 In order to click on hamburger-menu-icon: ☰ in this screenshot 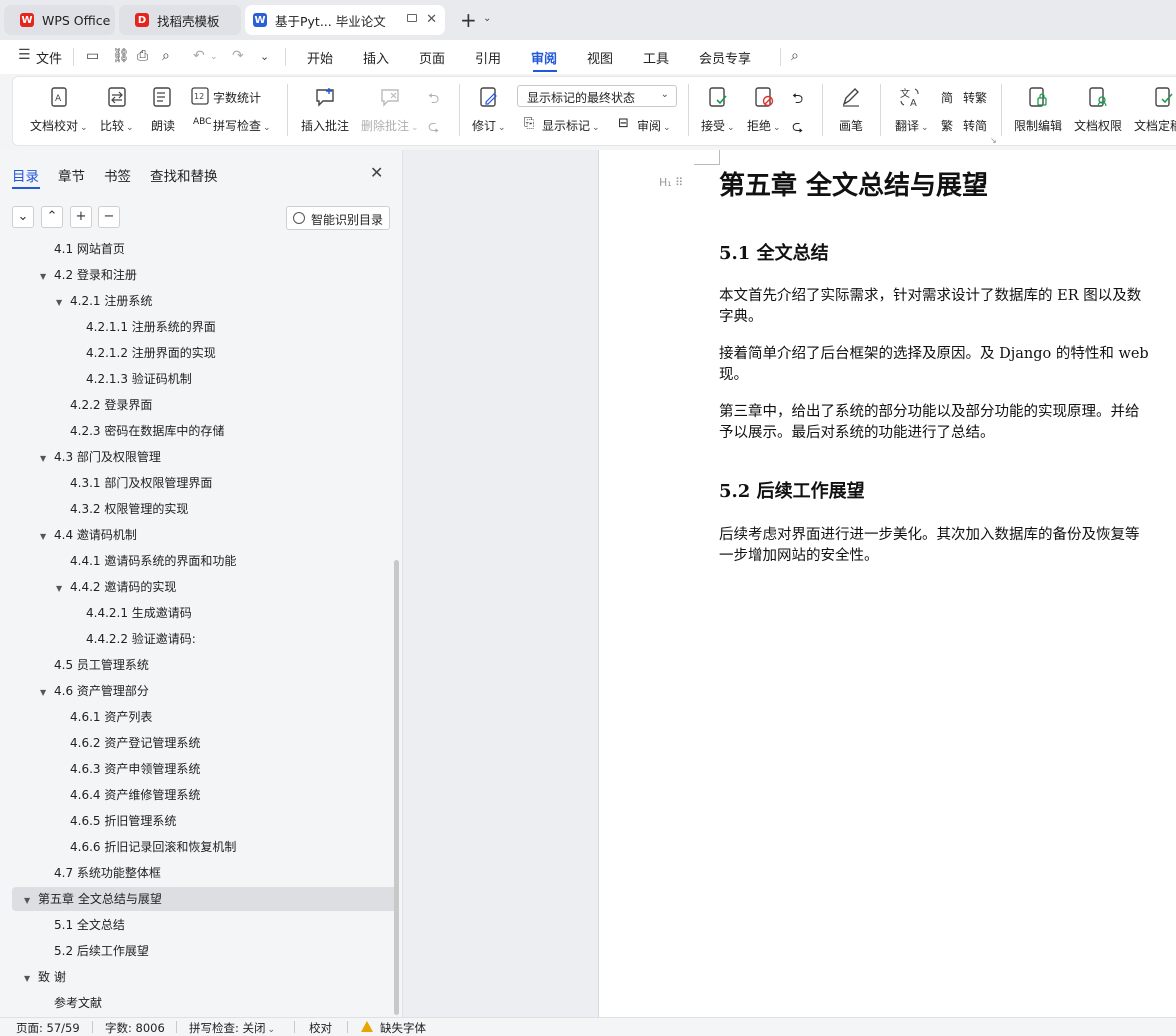, I will do `click(24, 55)`.